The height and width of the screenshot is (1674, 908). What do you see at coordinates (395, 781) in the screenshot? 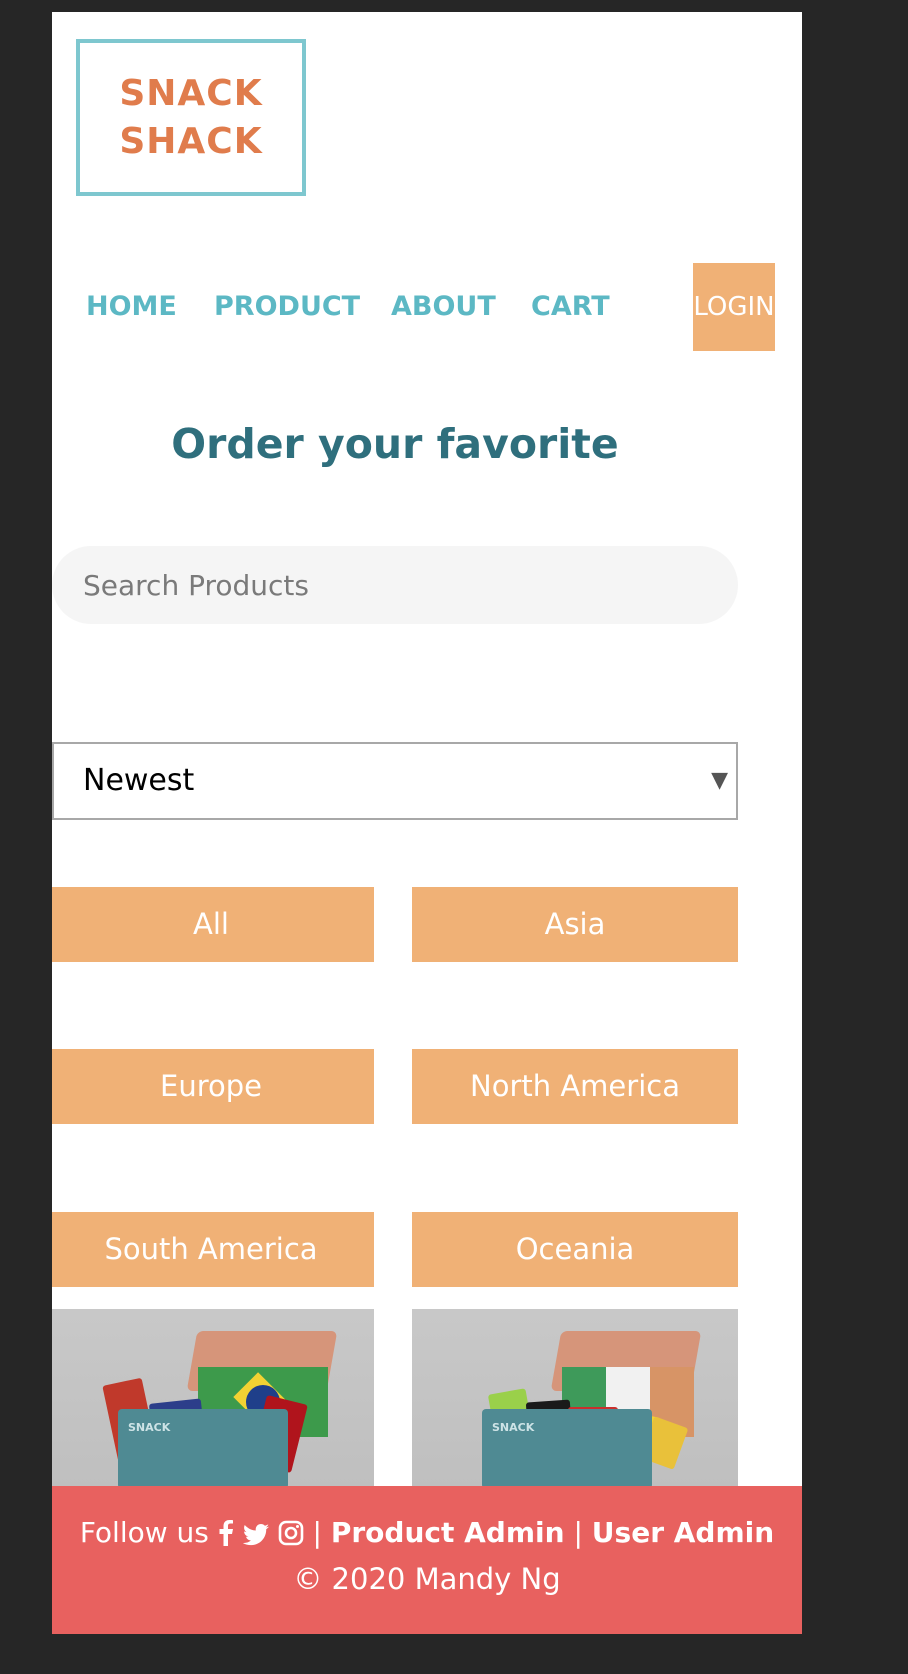
I see `sort-select: Newest ▼` at bounding box center [395, 781].